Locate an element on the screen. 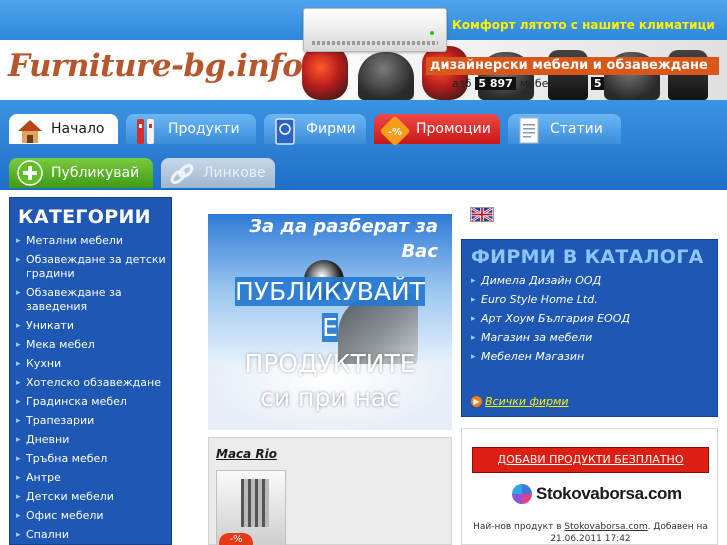 This screenshot has width=727, height=545. arrow-right-icon: ▶ is located at coordinates (476, 401).